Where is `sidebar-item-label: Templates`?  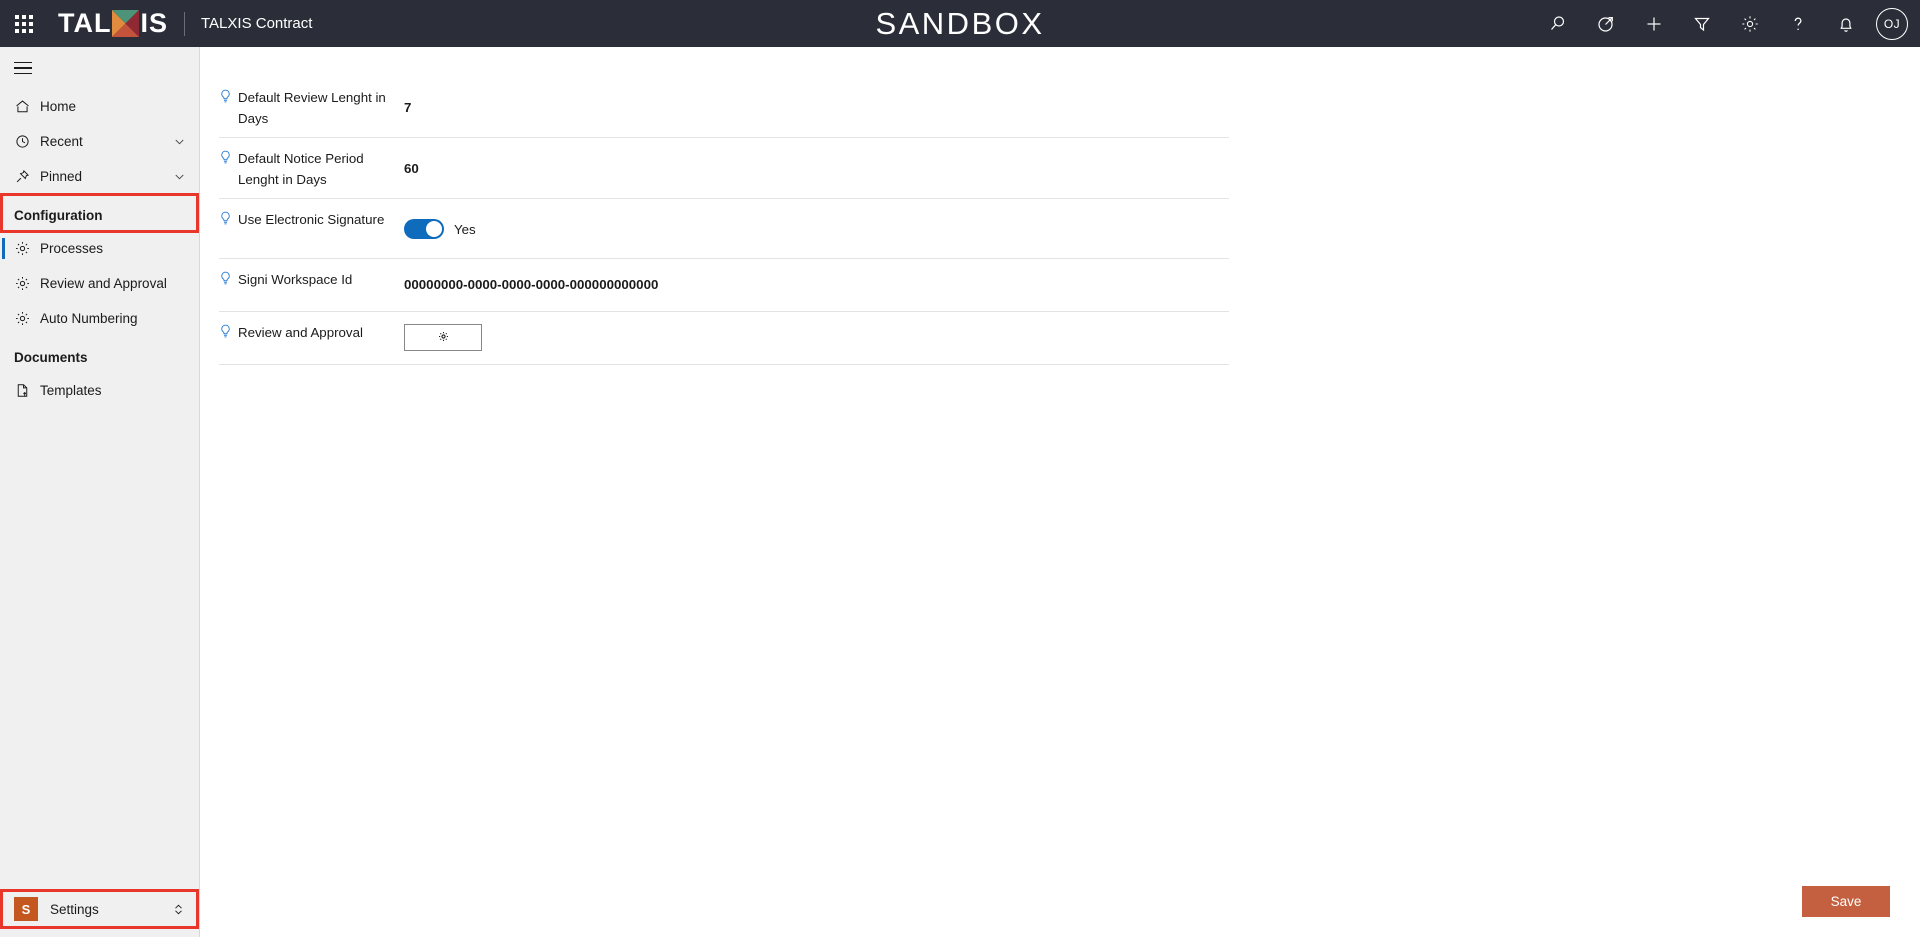 sidebar-item-label: Templates is located at coordinates (71, 390).